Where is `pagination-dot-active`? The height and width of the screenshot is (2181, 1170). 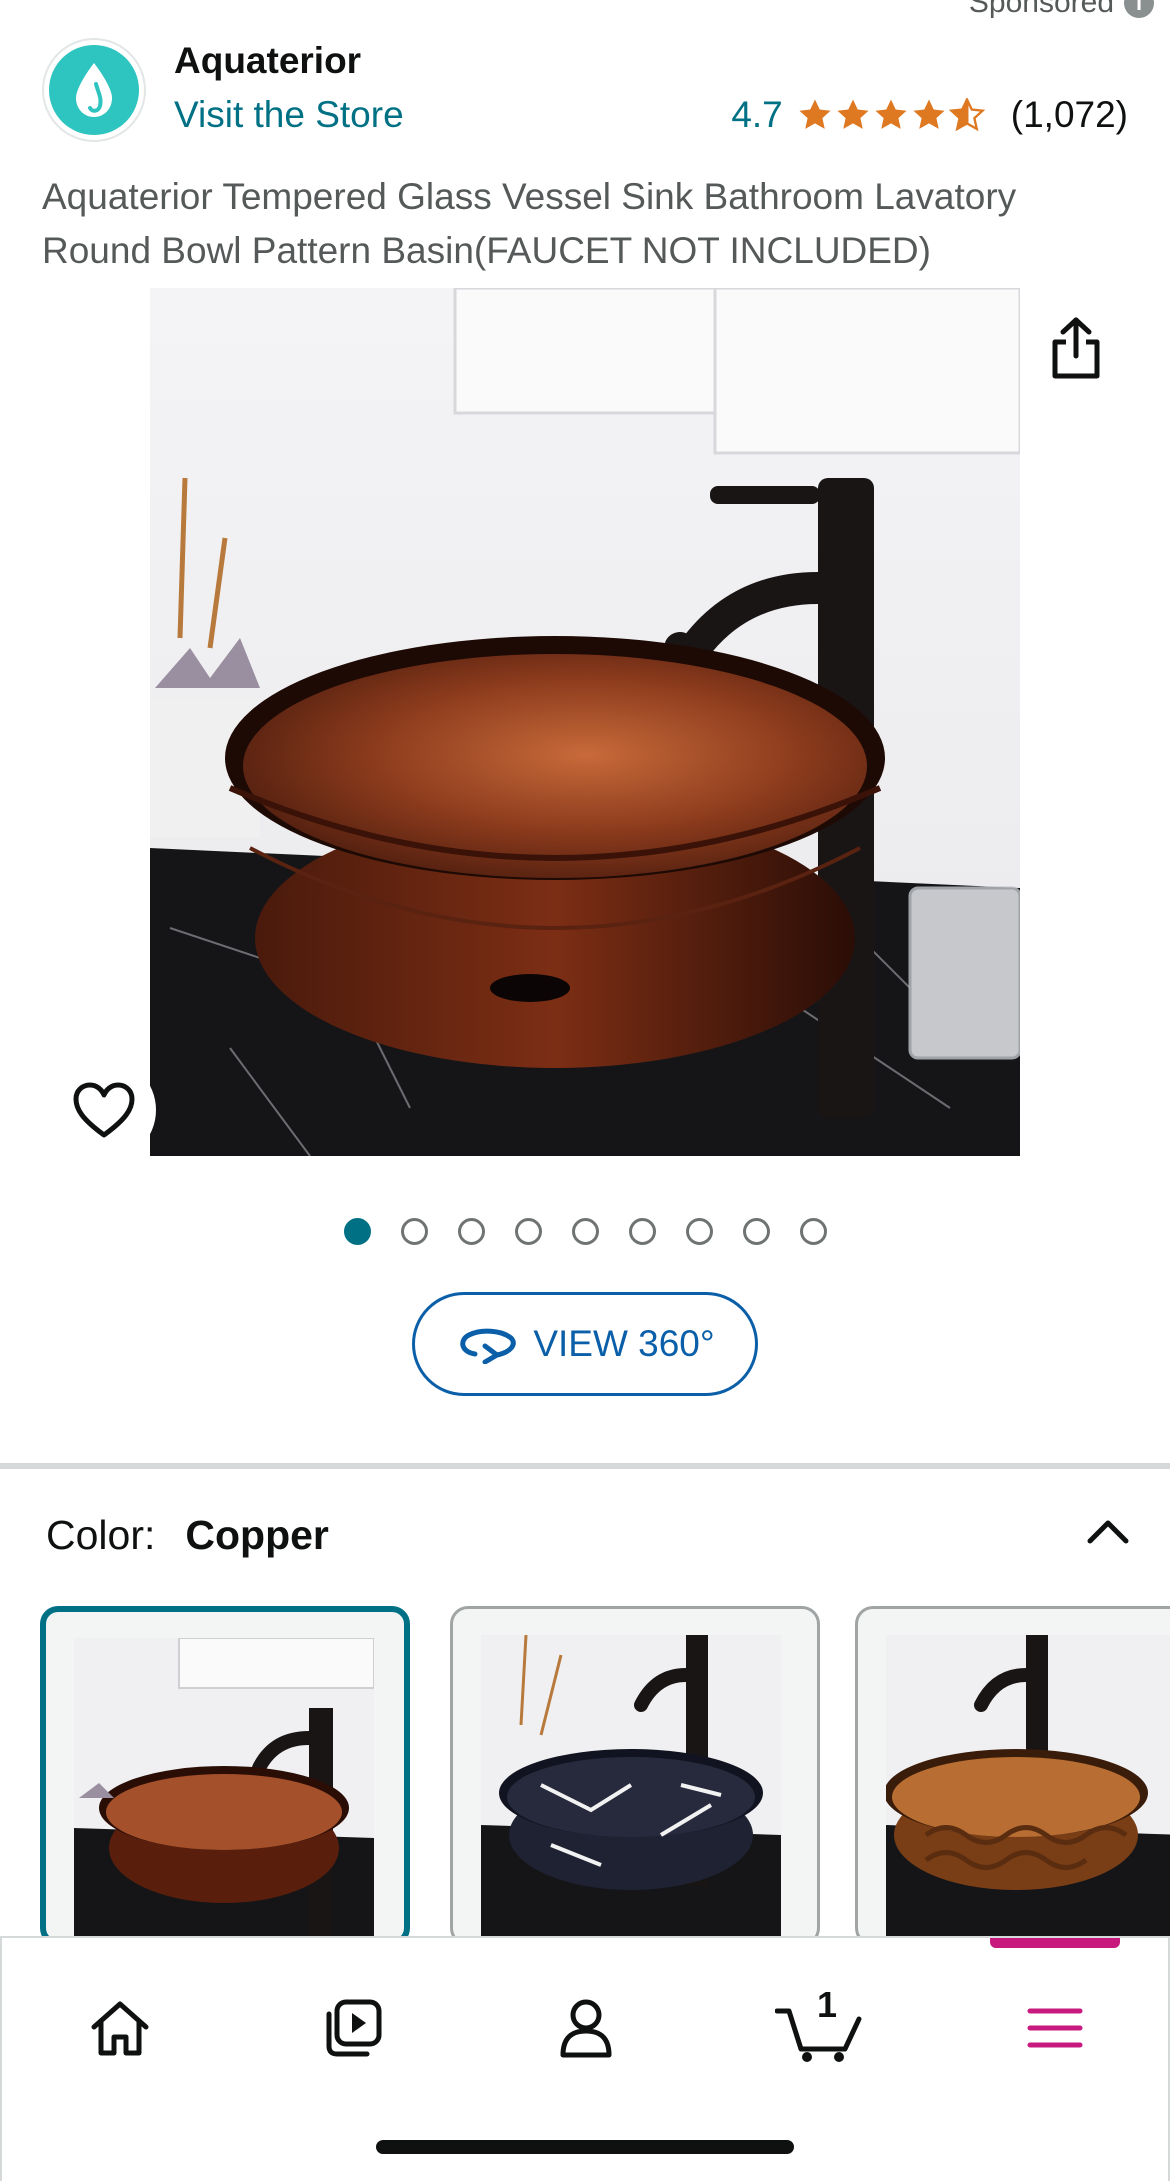
pagination-dot-active is located at coordinates (357, 1231).